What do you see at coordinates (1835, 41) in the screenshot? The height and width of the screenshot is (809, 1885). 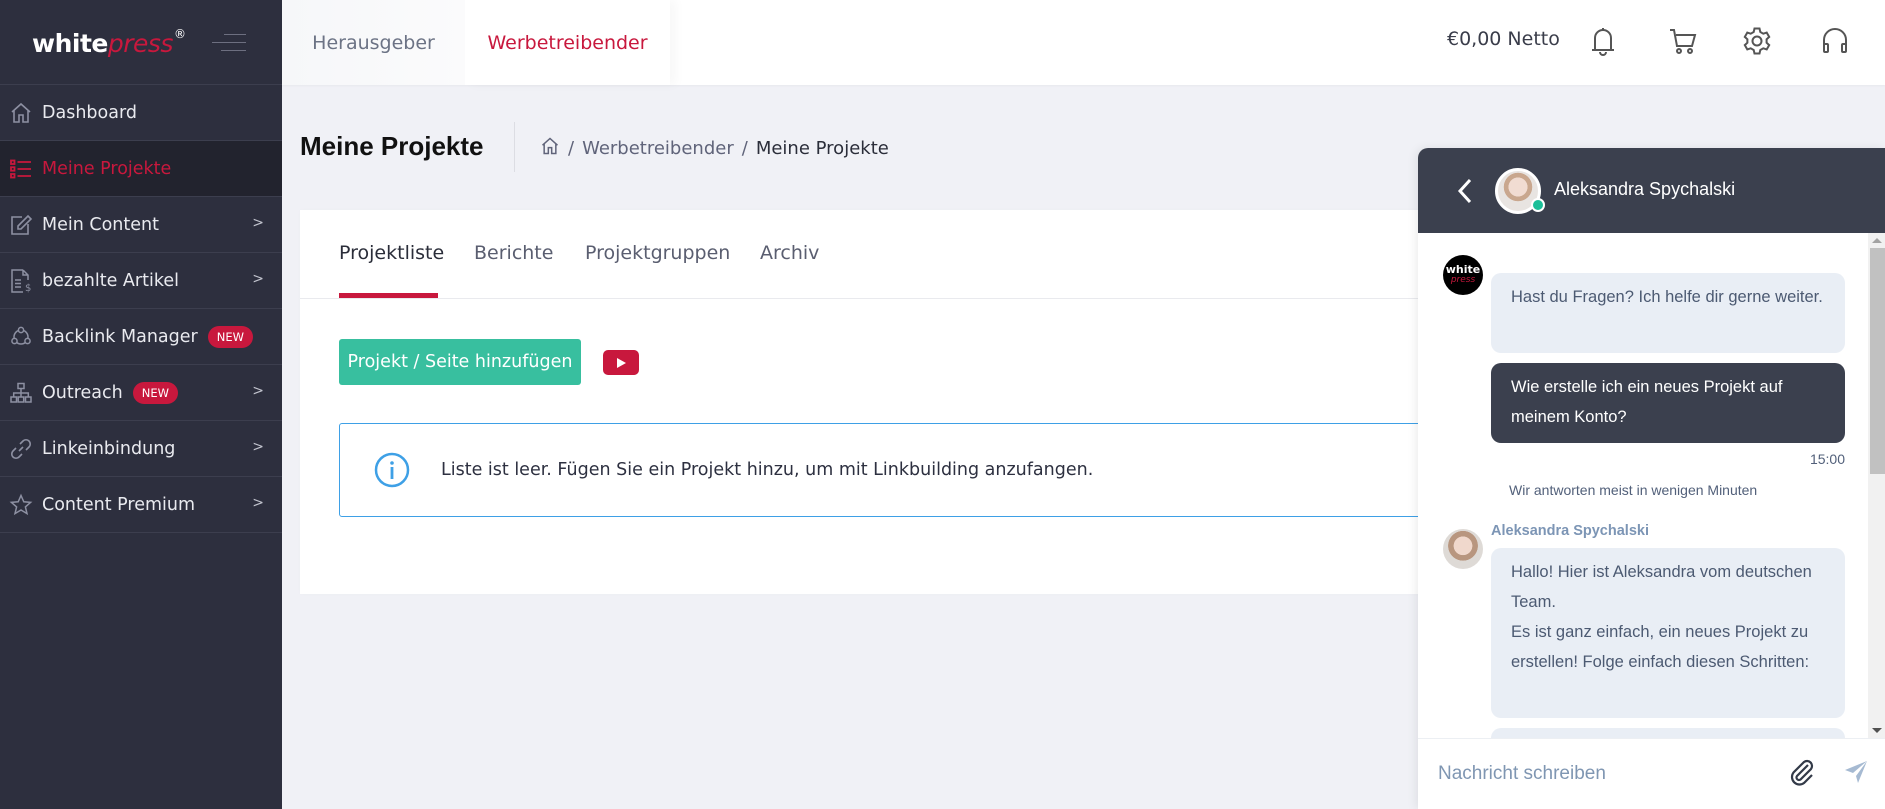 I see `headset-icon` at bounding box center [1835, 41].